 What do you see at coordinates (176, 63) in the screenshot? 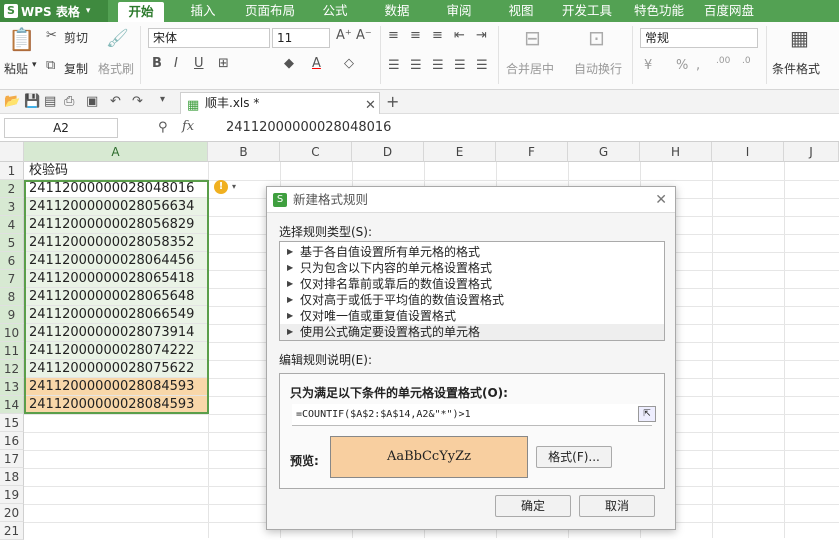
I see `italic-icon: I` at bounding box center [176, 63].